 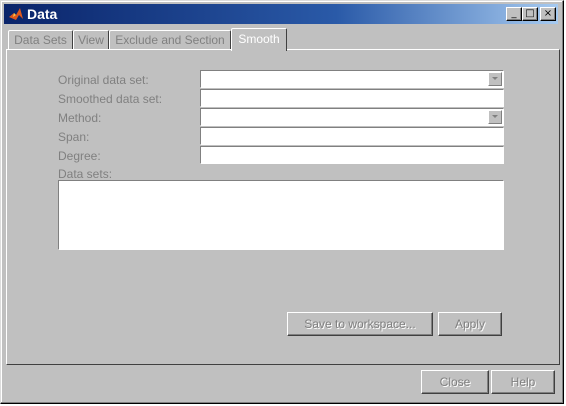 What do you see at coordinates (259, 39) in the screenshot?
I see `tab-smooth: Smooth` at bounding box center [259, 39].